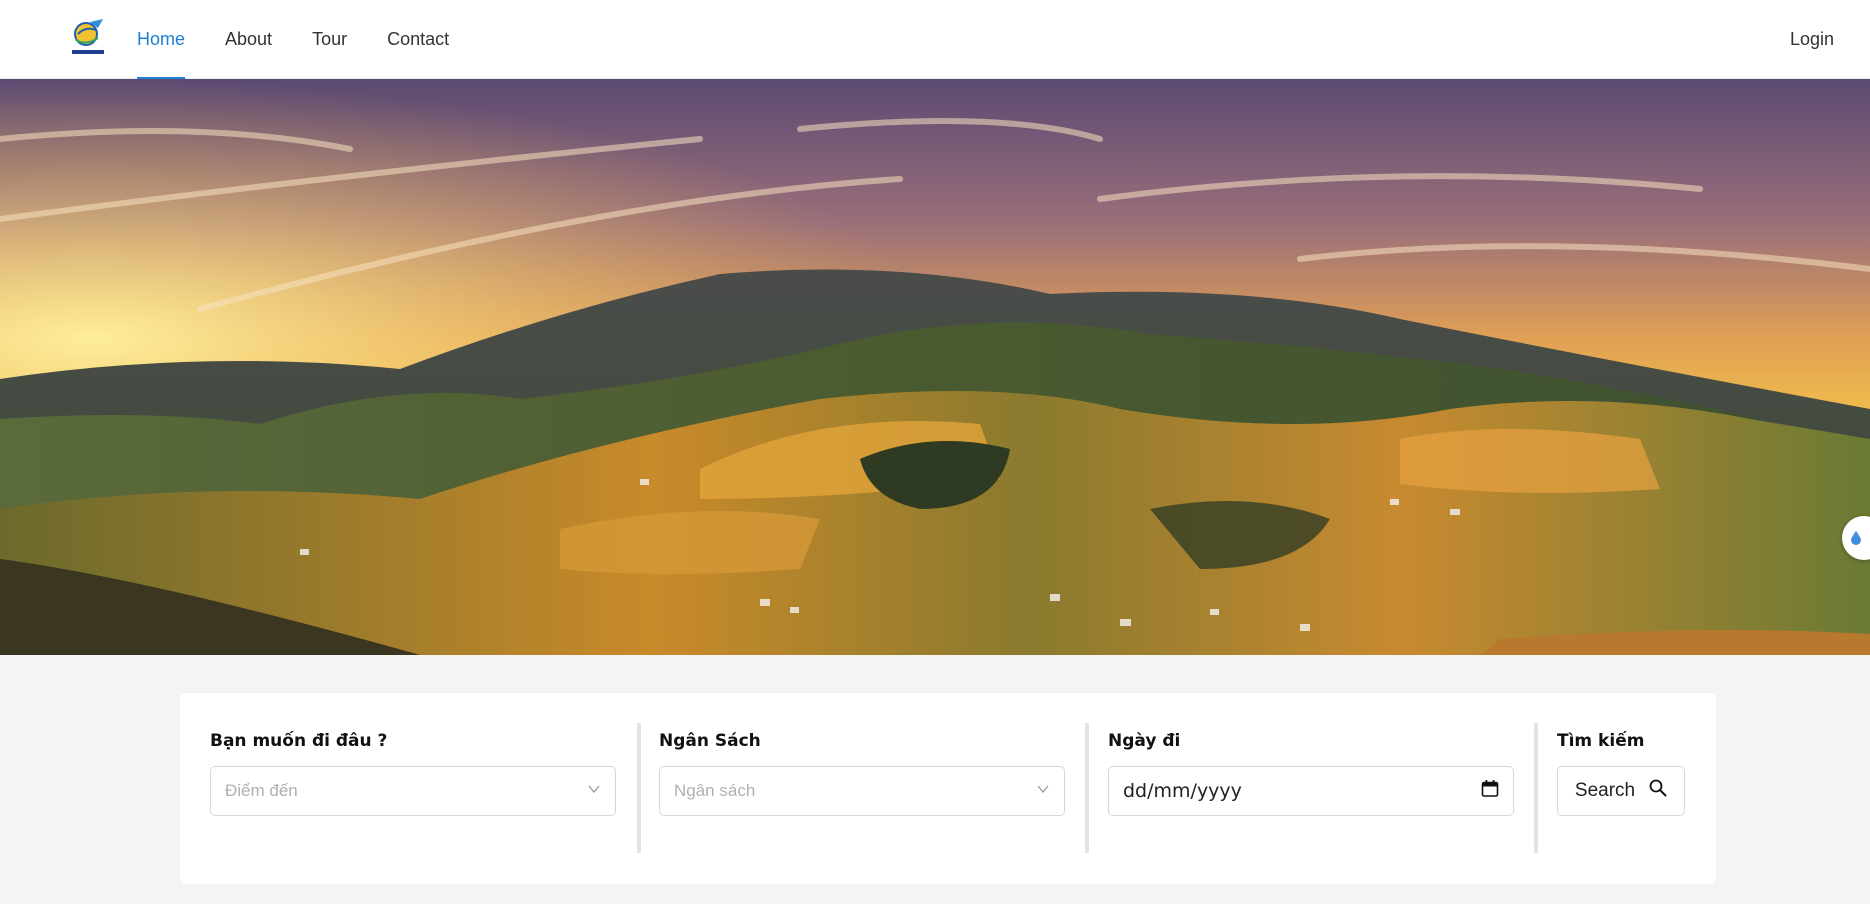 This screenshot has width=1870, height=904. Describe the element at coordinates (299, 741) in the screenshot. I see `destination-label: Bạn muốn đi đâu ?` at that location.